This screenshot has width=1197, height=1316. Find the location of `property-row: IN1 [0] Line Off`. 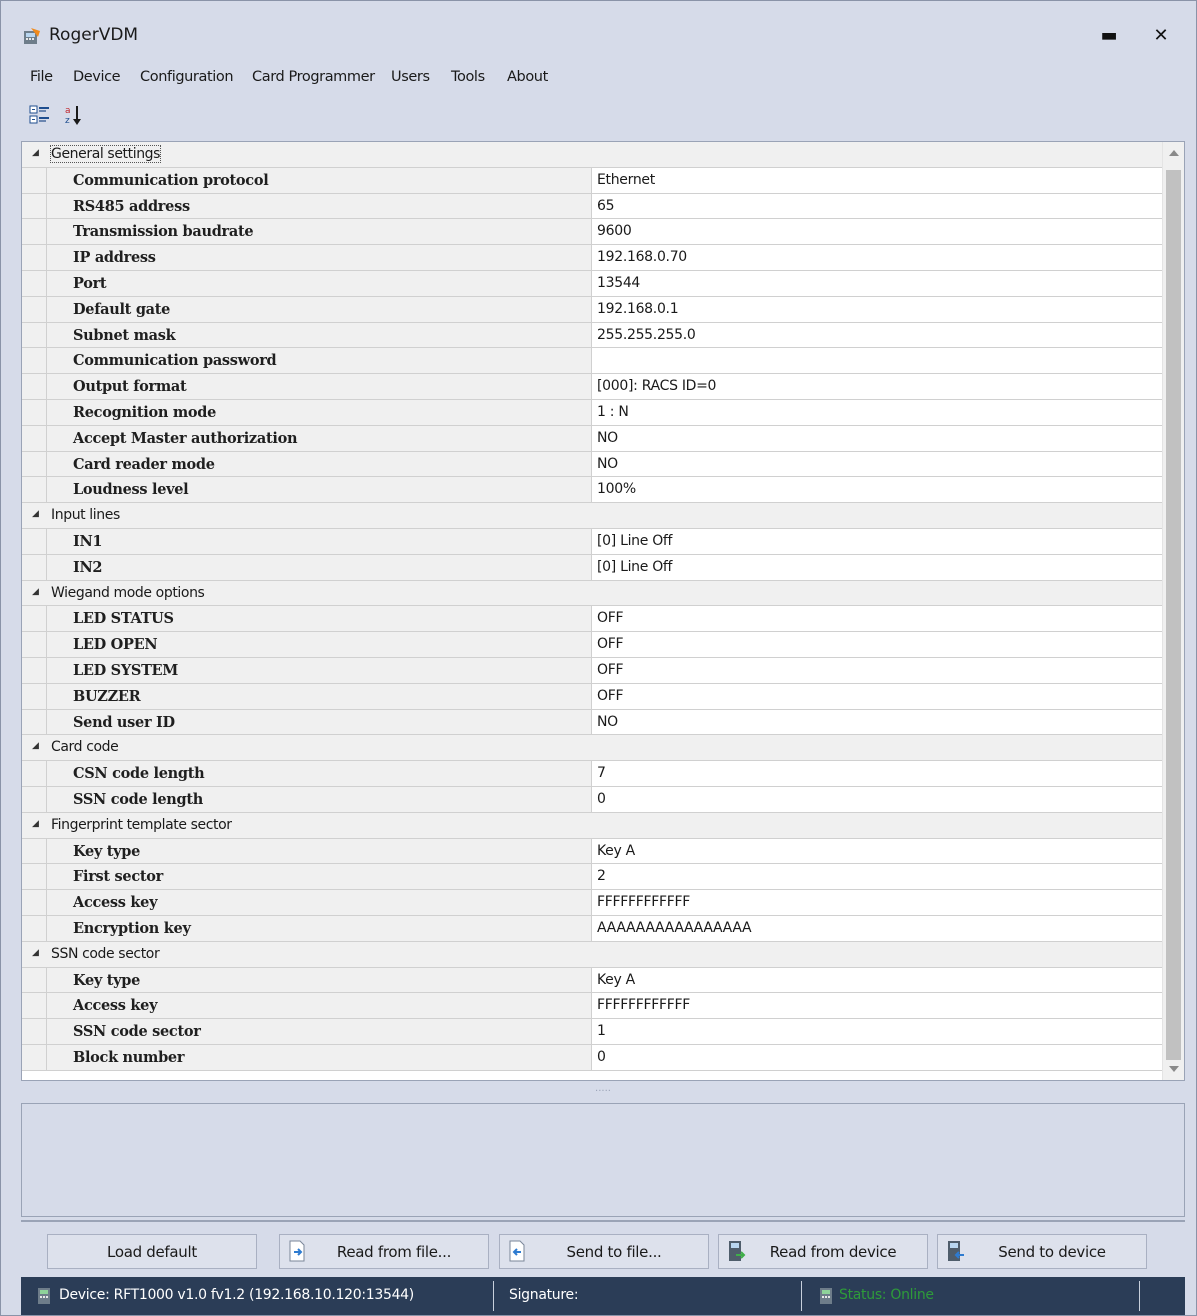

property-row: IN1 [0] Line Off is located at coordinates (592, 541).